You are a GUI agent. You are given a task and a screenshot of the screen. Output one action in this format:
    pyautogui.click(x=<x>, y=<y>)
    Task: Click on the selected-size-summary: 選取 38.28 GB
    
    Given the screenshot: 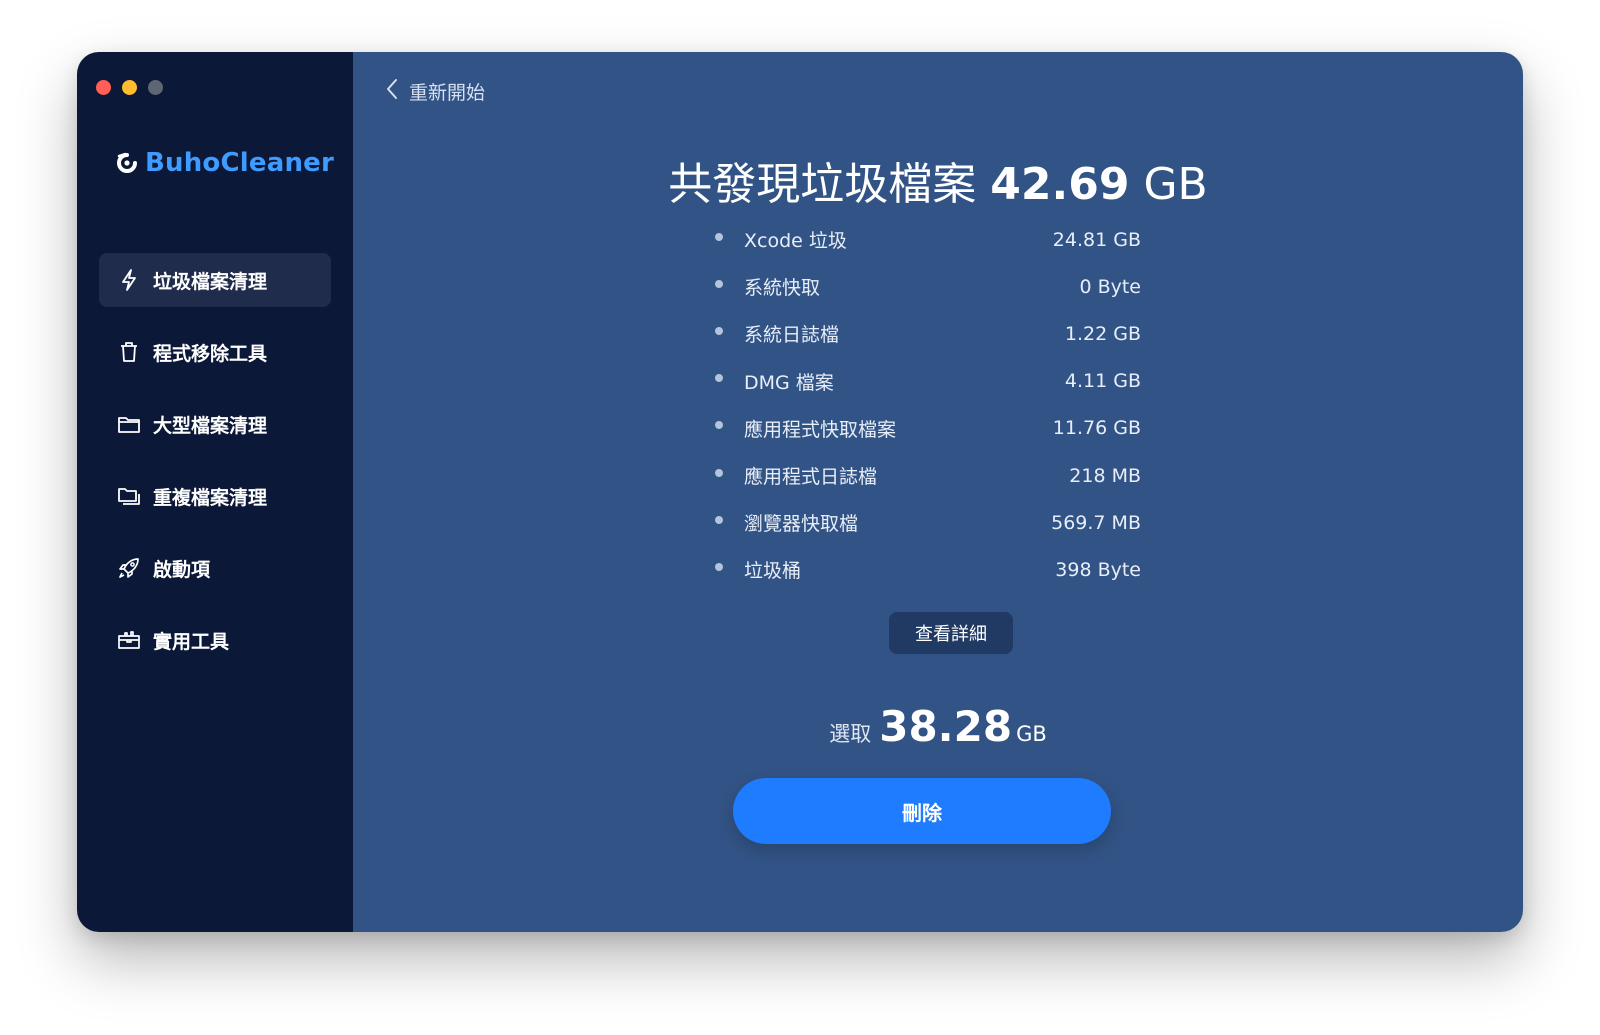 What is the action you would take?
    pyautogui.click(x=938, y=726)
    